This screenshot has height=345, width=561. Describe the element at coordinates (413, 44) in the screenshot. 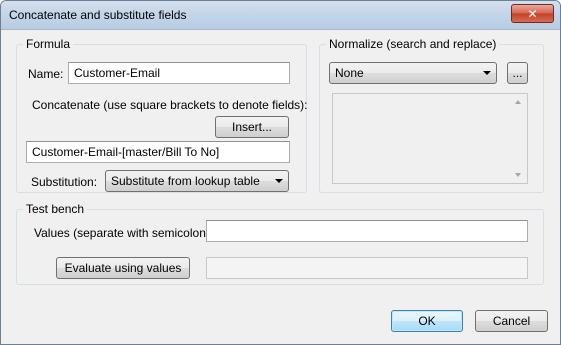

I see `normalize-legend: Normalize (search and replace)` at that location.